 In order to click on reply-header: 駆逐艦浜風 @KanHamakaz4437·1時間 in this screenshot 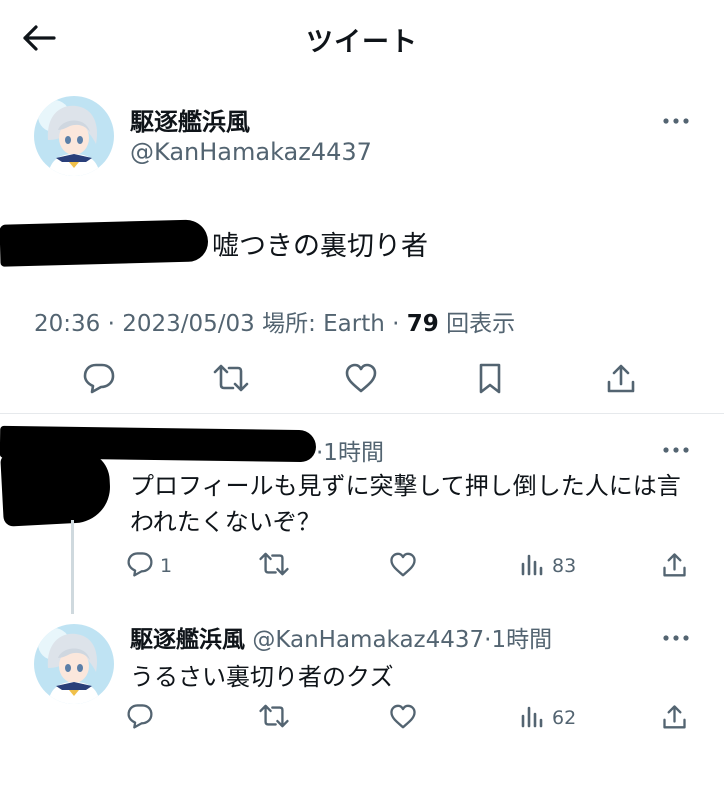, I will do `click(341, 637)`.